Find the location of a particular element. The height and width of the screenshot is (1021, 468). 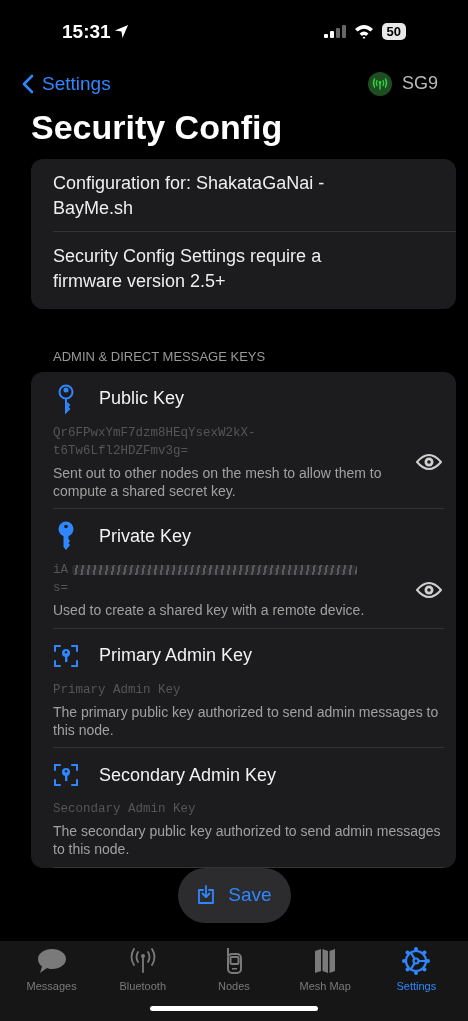

signal-icon is located at coordinates (334, 32).